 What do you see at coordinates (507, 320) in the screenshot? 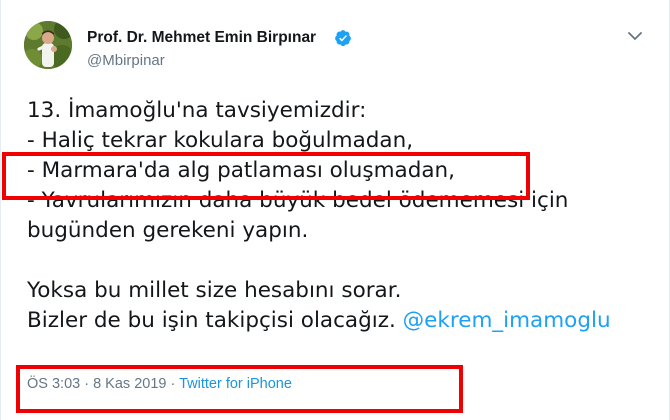
I see `mention-link: @ekrem_imamoglu` at bounding box center [507, 320].